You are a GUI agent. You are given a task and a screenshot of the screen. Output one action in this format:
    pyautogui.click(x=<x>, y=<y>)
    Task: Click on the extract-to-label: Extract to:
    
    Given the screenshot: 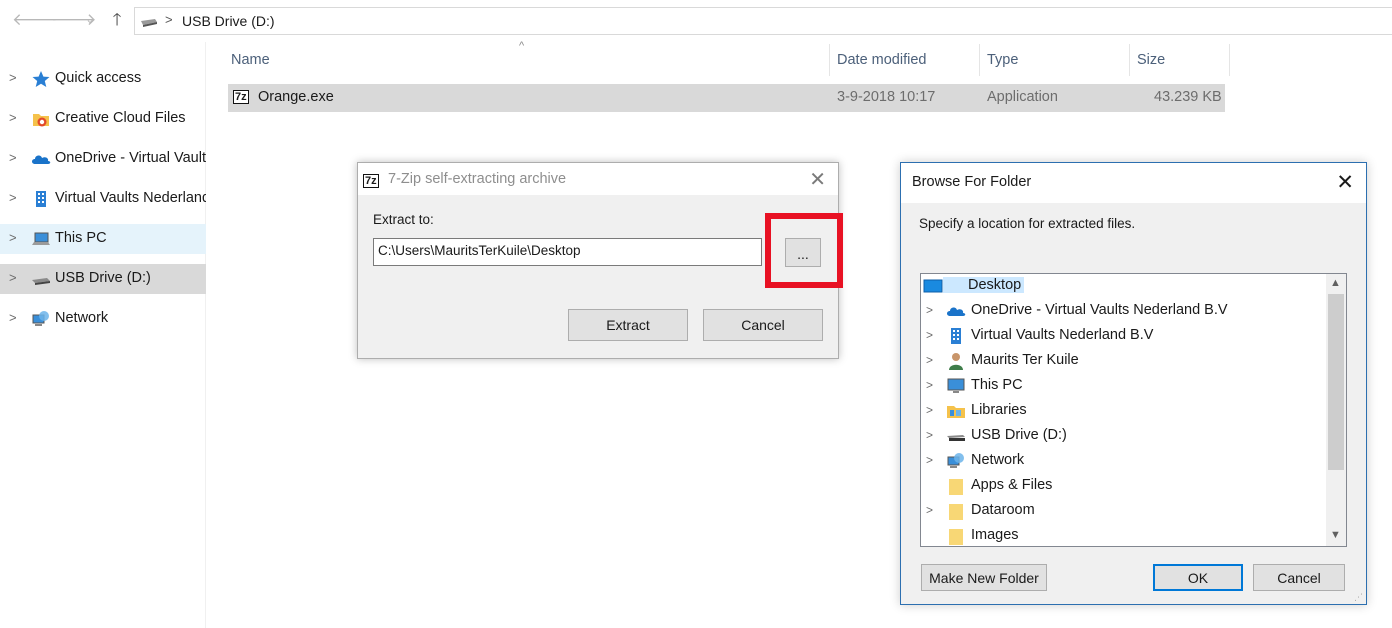 What is the action you would take?
    pyautogui.click(x=403, y=219)
    